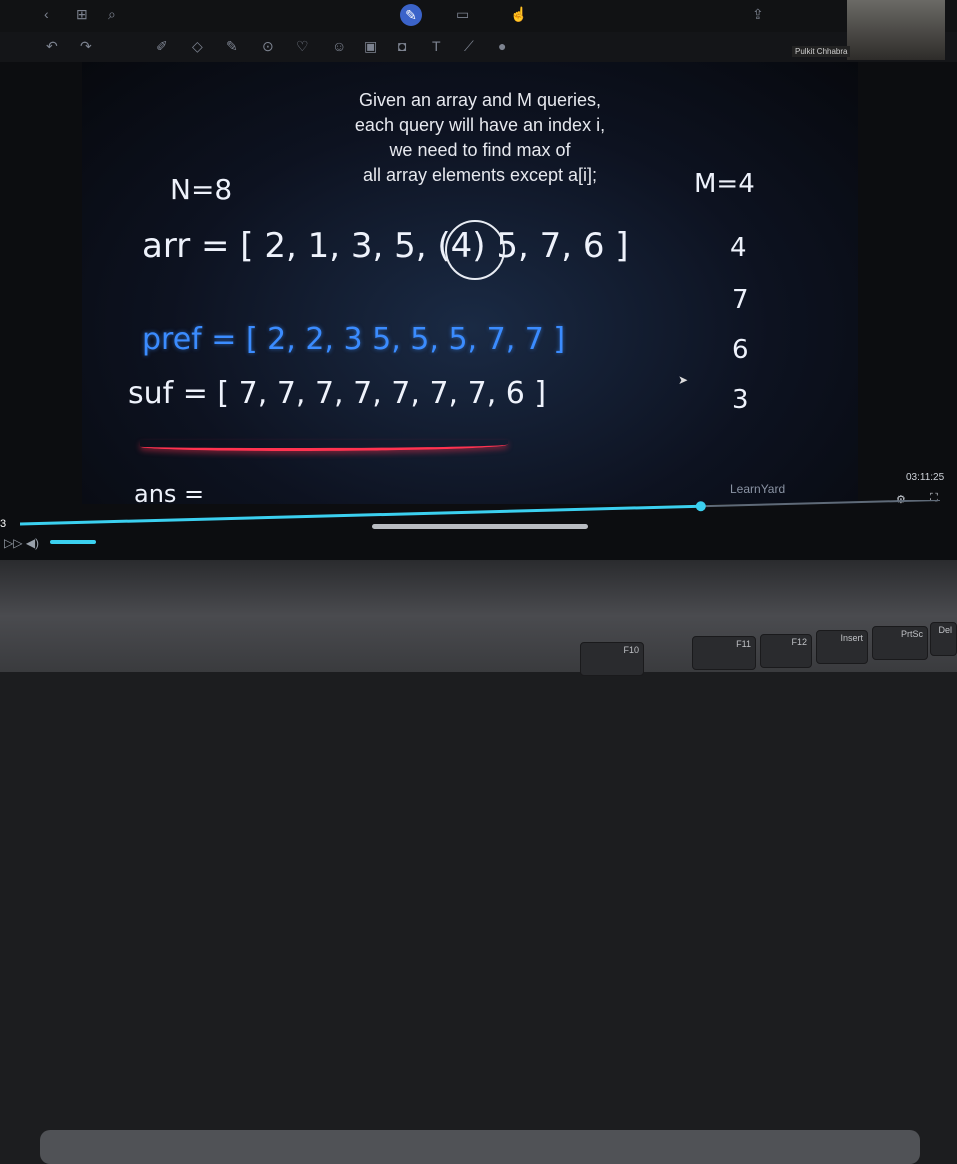 The width and height of the screenshot is (957, 1164). I want to click on undo-icon: ↶, so click(52, 46).